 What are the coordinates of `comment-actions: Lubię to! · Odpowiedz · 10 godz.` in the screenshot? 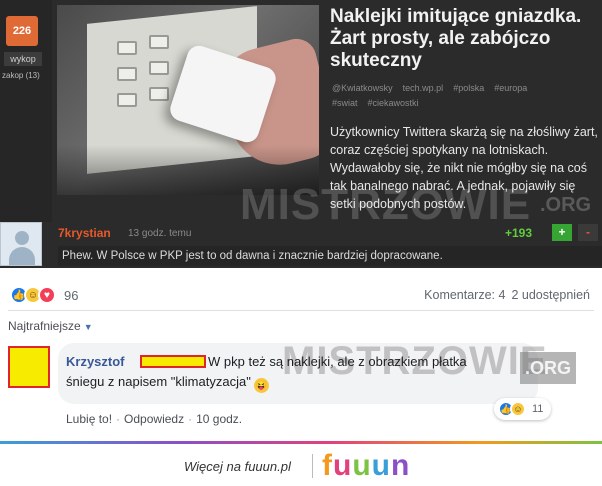 It's located at (154, 419).